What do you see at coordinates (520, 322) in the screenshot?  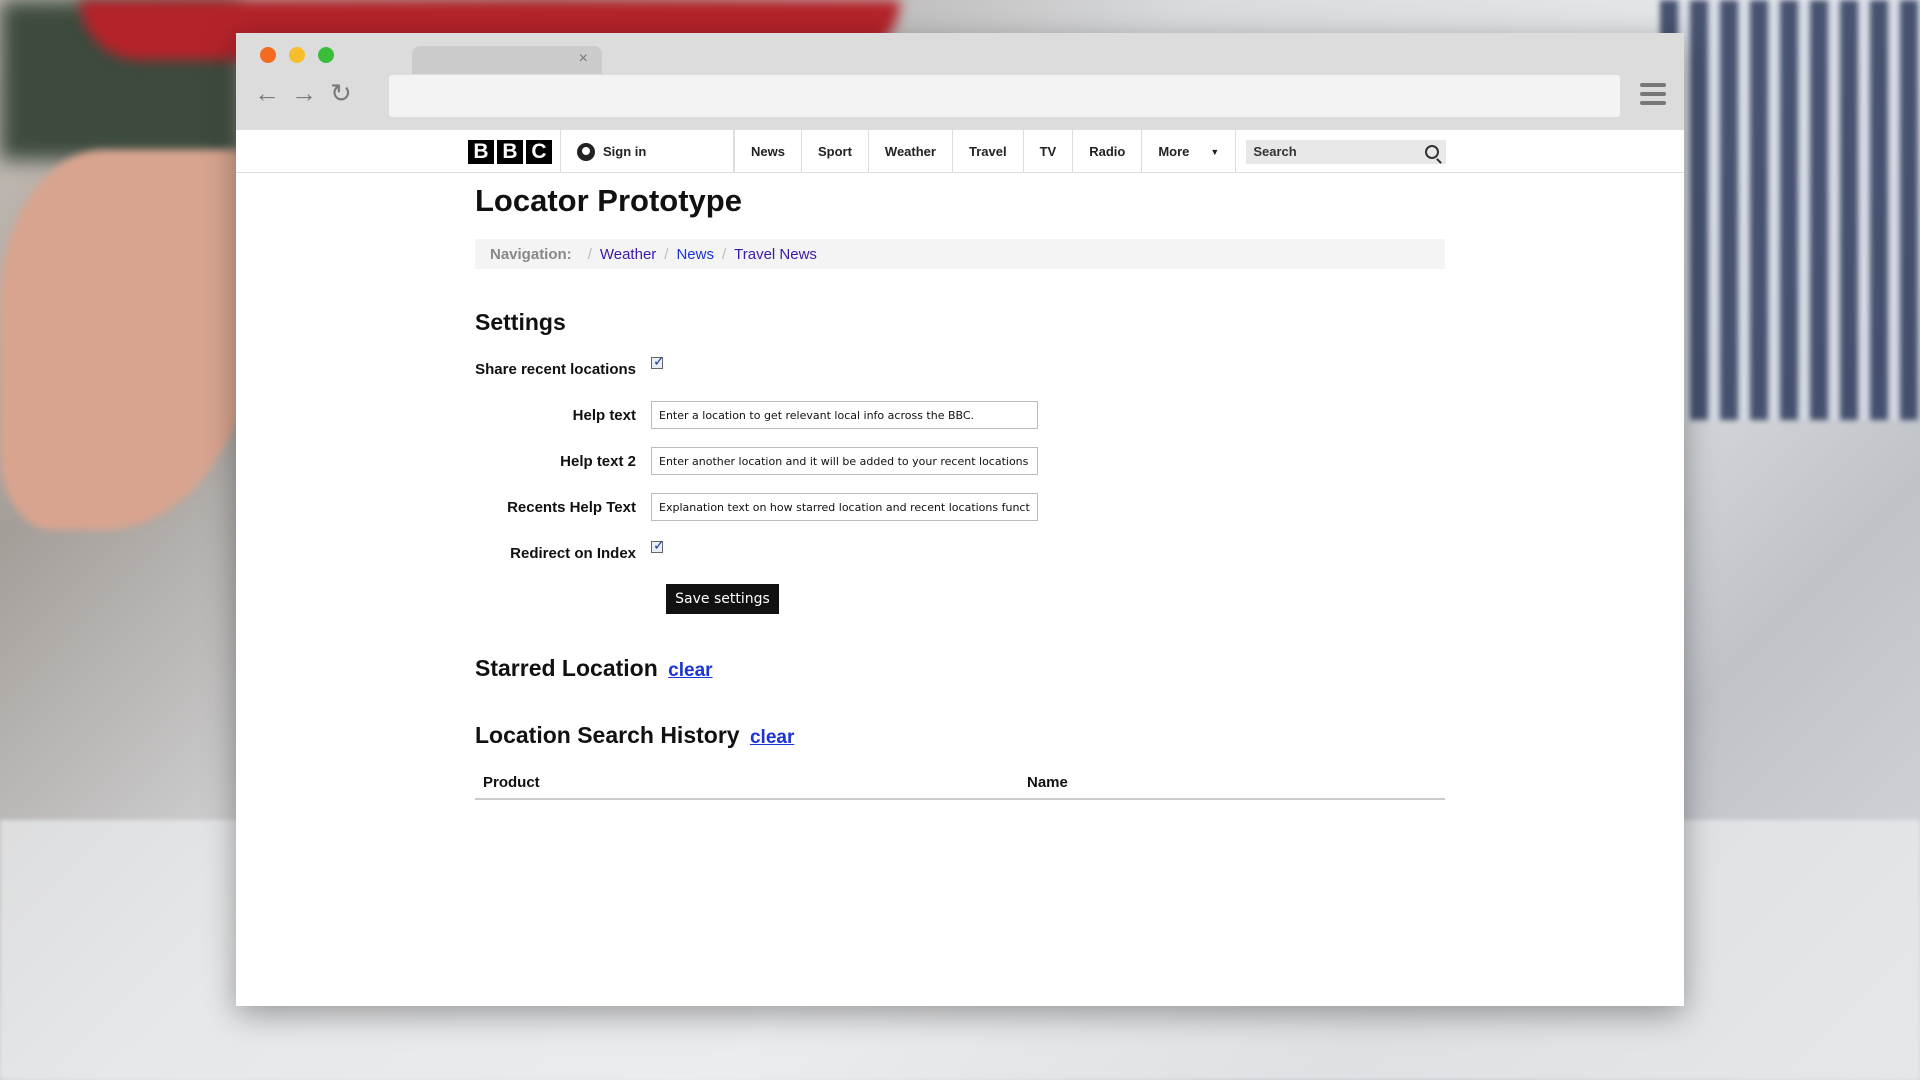 I see `settings-heading: Settings` at bounding box center [520, 322].